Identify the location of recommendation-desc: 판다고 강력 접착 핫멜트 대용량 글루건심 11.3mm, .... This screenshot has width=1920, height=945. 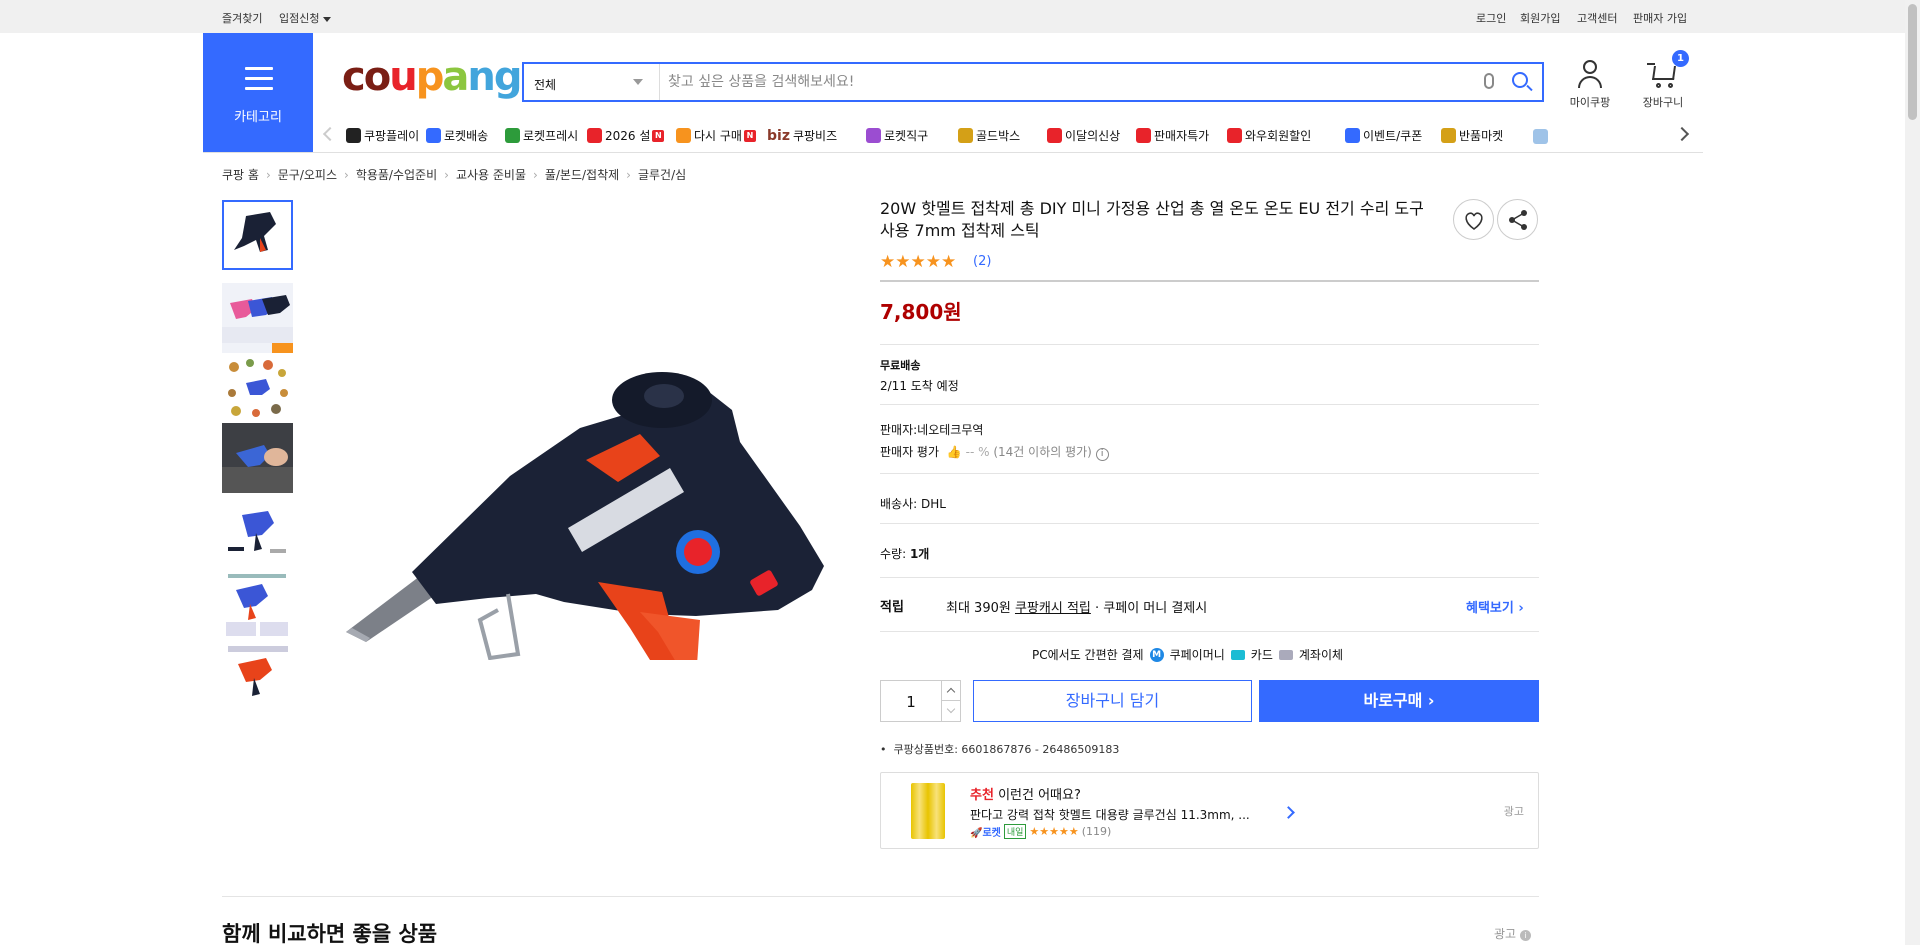
(1120, 814).